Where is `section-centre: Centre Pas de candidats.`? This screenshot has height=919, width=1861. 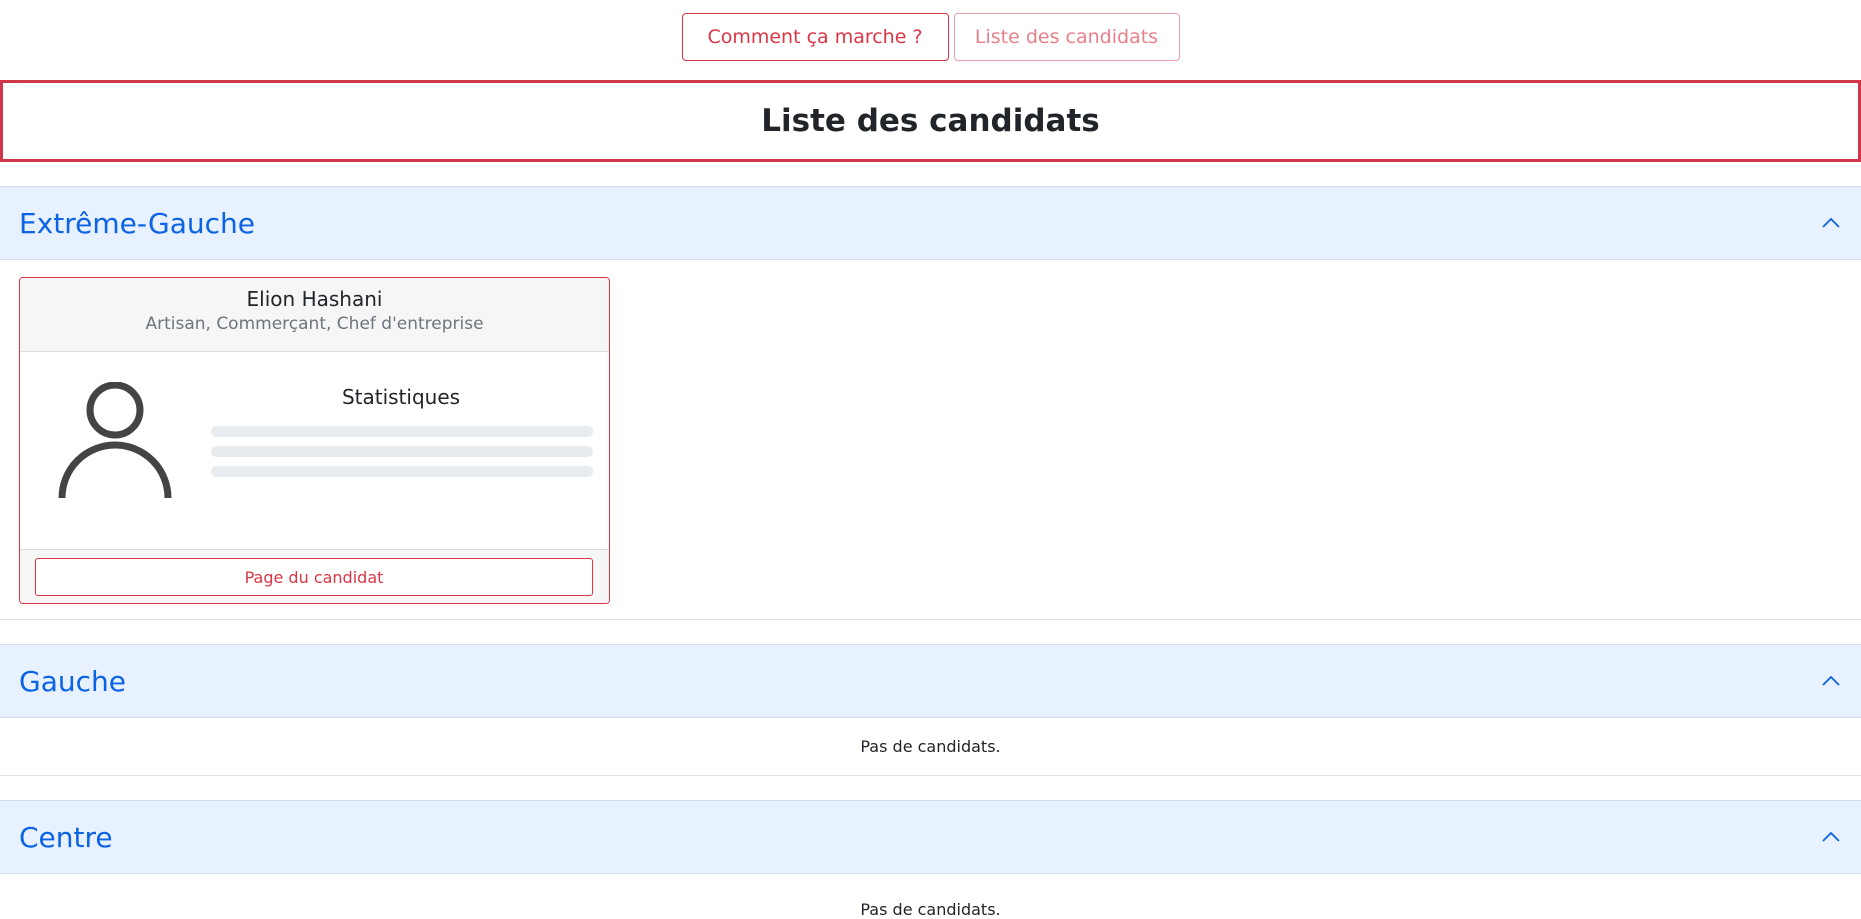
section-centre: Centre Pas de candidats. is located at coordinates (930, 859).